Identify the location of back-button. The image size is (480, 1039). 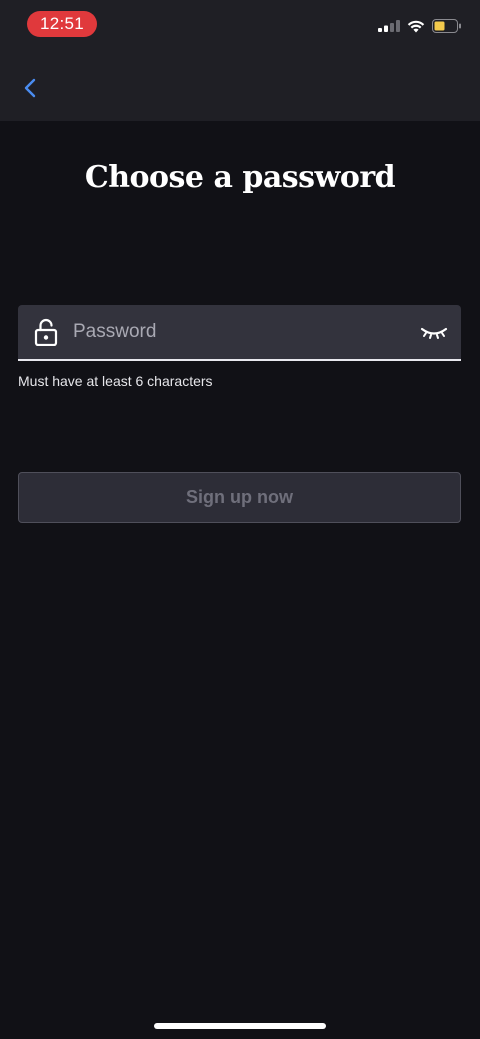
(30, 88).